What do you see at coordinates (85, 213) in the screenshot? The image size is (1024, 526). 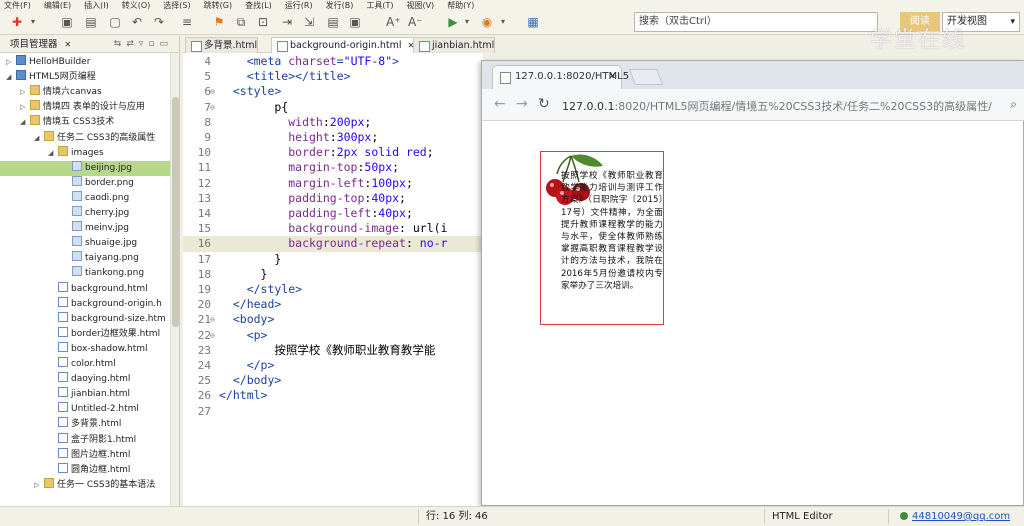 I see `tree-item: cherry.jpg` at bounding box center [85, 213].